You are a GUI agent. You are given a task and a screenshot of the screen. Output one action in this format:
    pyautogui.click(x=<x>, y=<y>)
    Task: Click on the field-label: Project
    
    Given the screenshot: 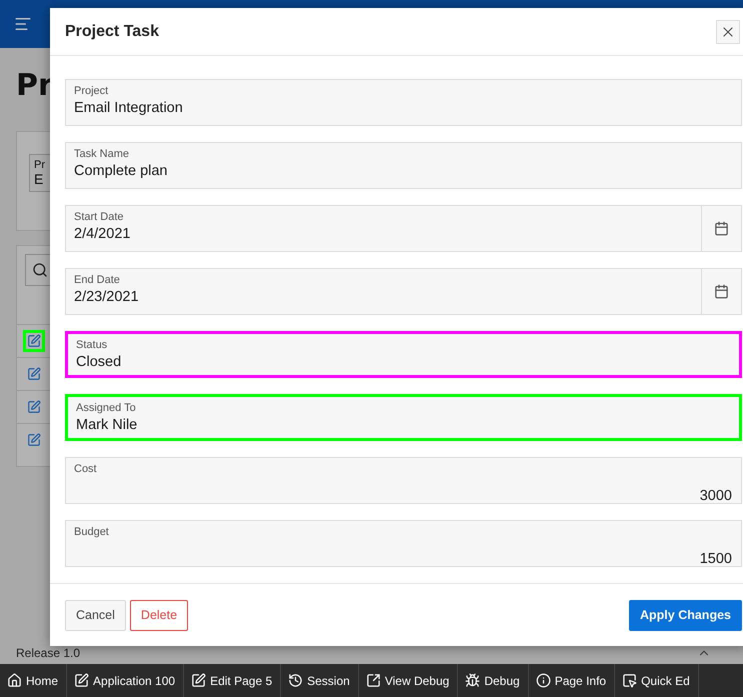 What is the action you would take?
    pyautogui.click(x=92, y=91)
    